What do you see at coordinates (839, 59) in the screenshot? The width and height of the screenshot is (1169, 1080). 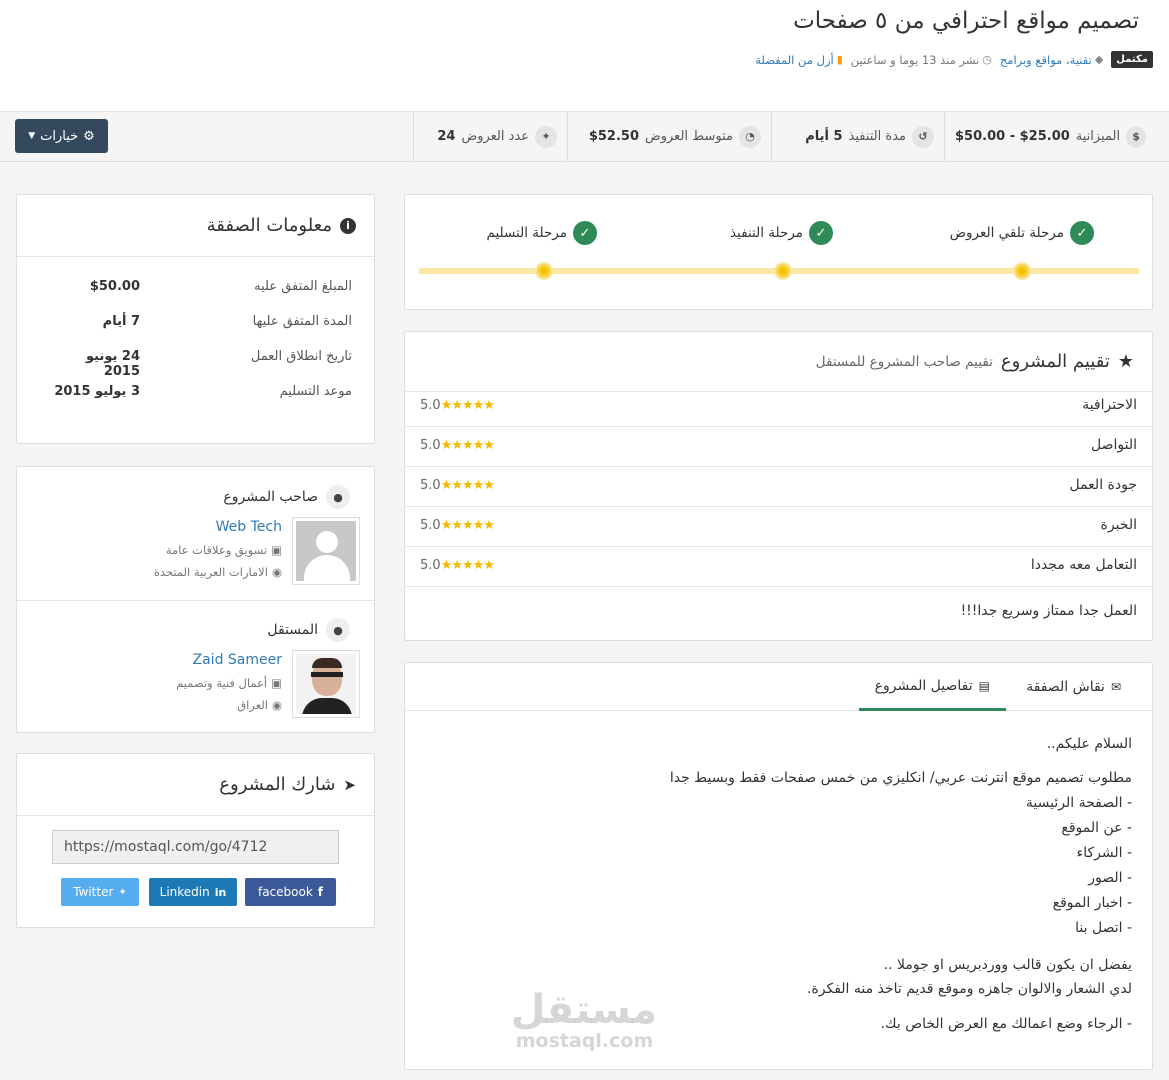 I see `bookmark-icon: ▮` at bounding box center [839, 59].